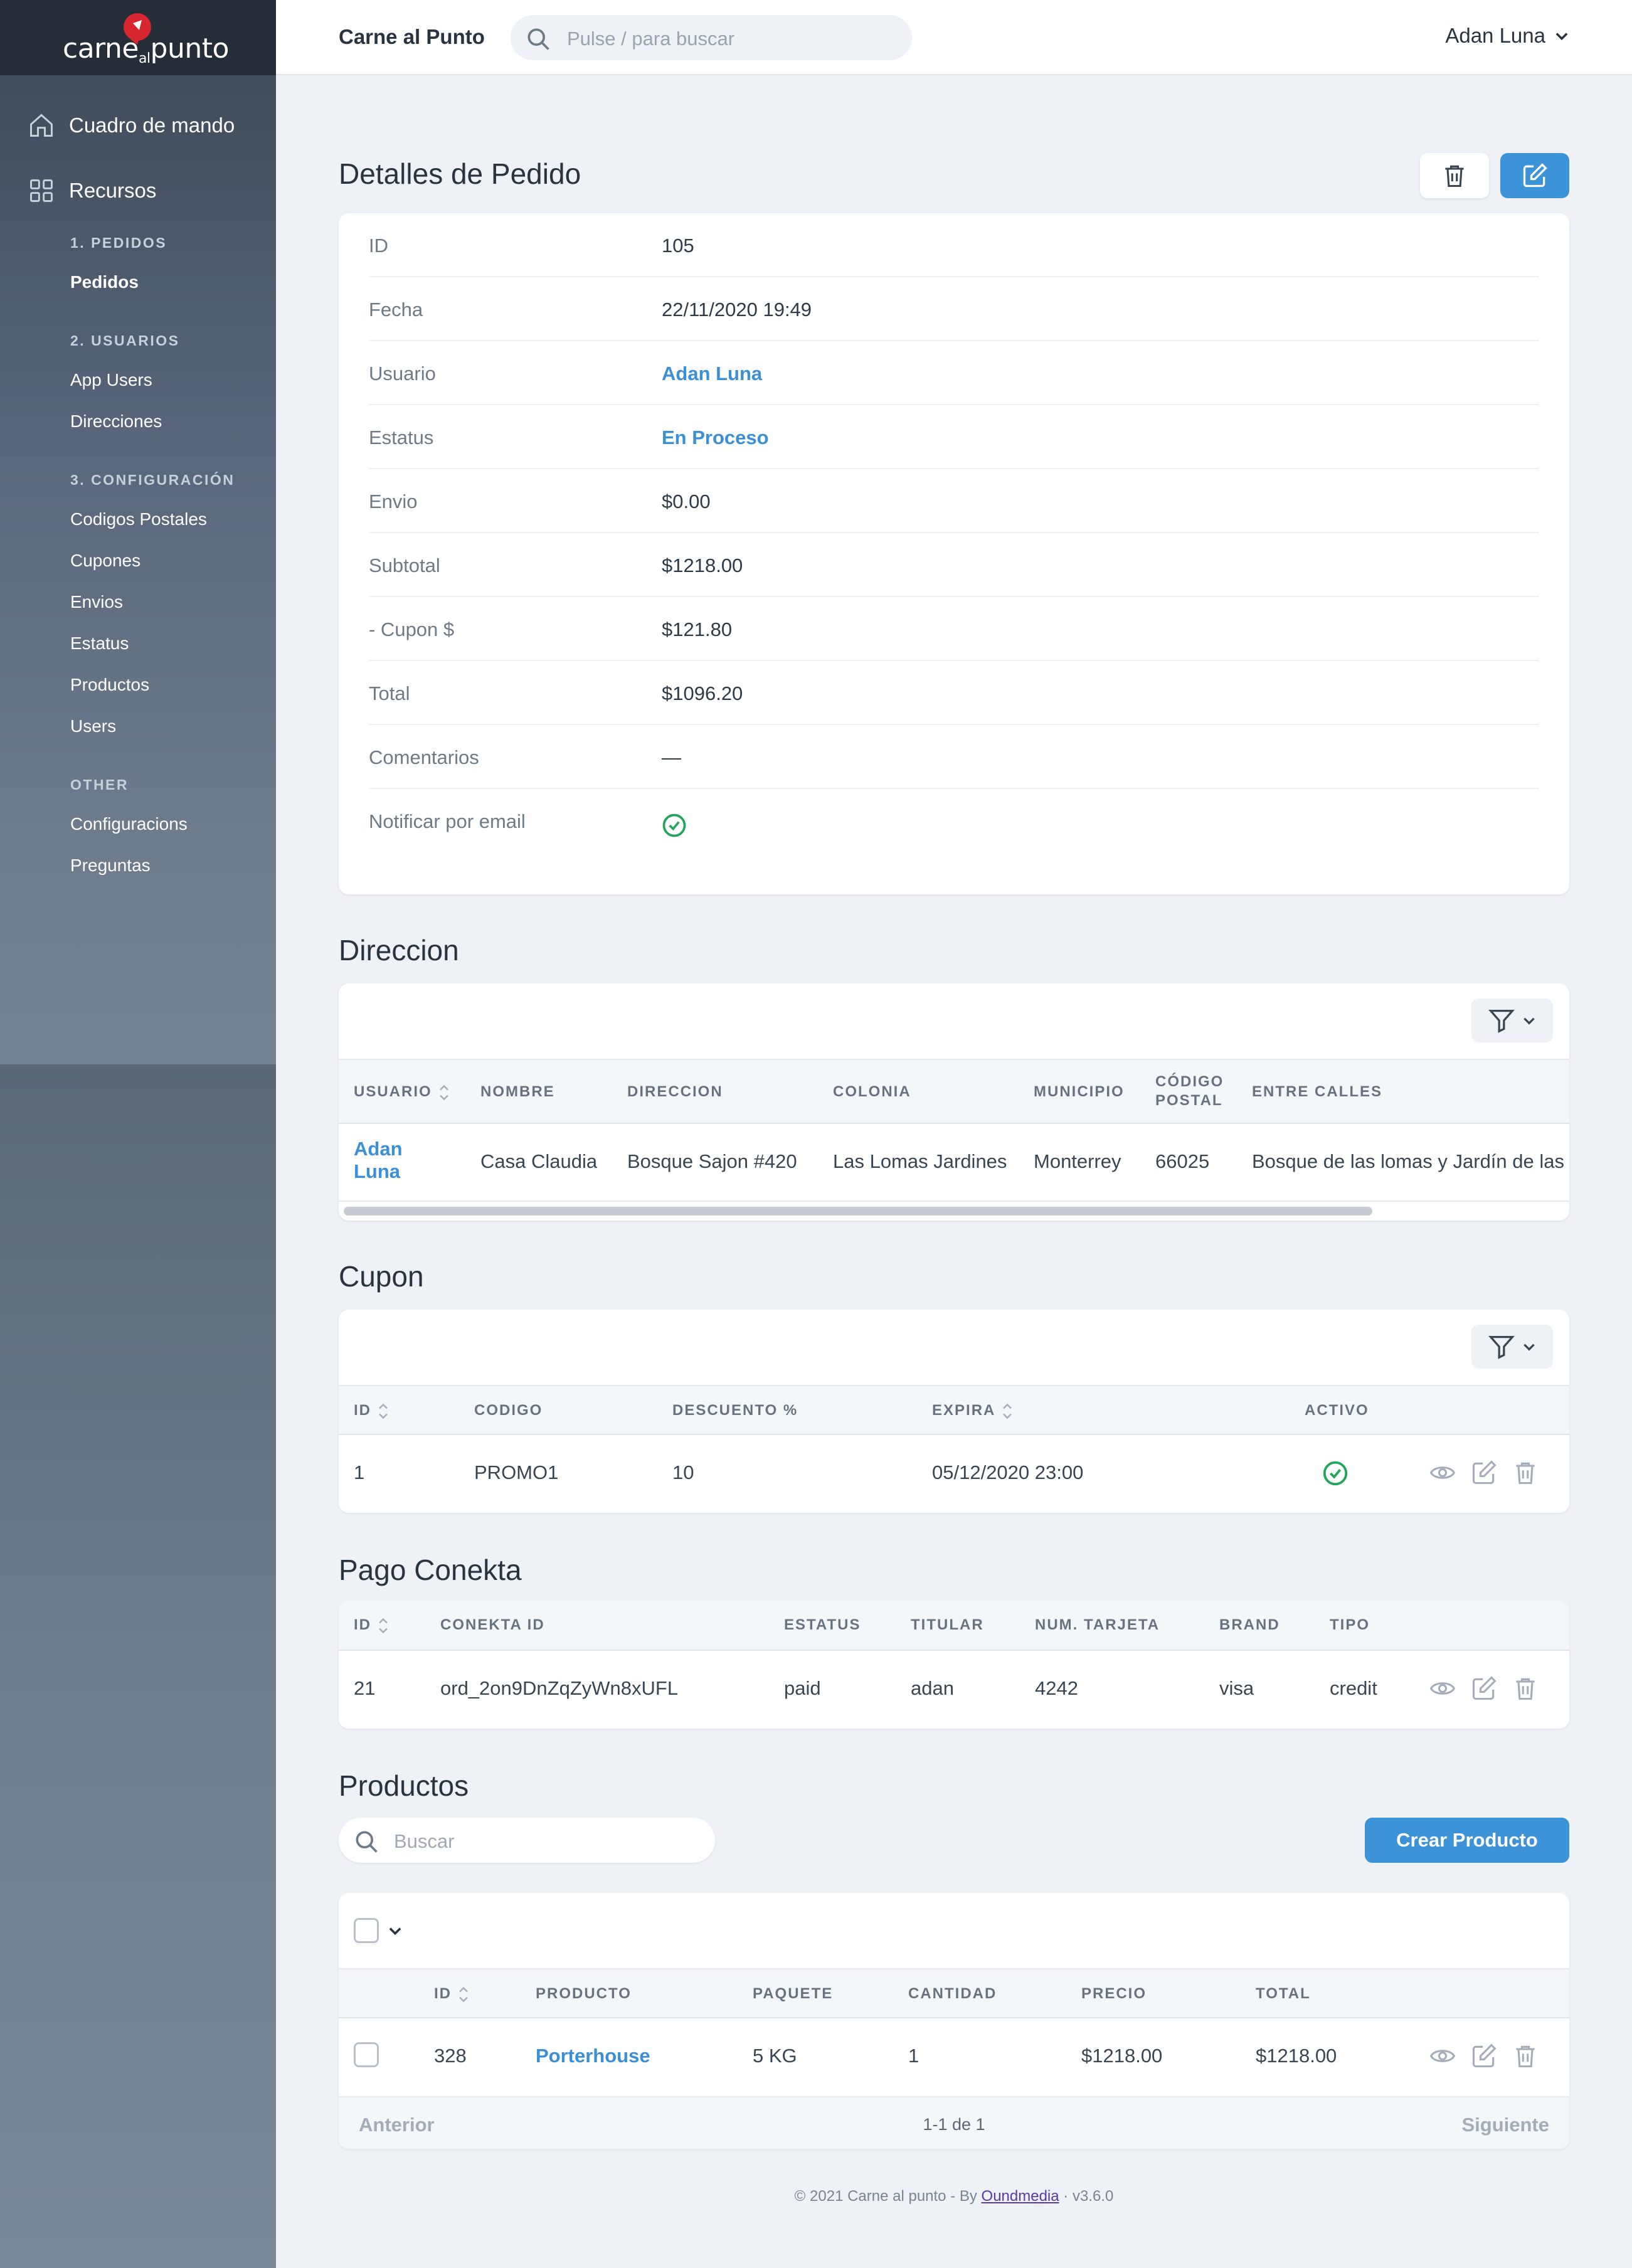 The image size is (1632, 2268). Describe the element at coordinates (1190, 1091) in the screenshot. I see `column-header-codigo-postal: CÓDIGO POSTAL` at that location.